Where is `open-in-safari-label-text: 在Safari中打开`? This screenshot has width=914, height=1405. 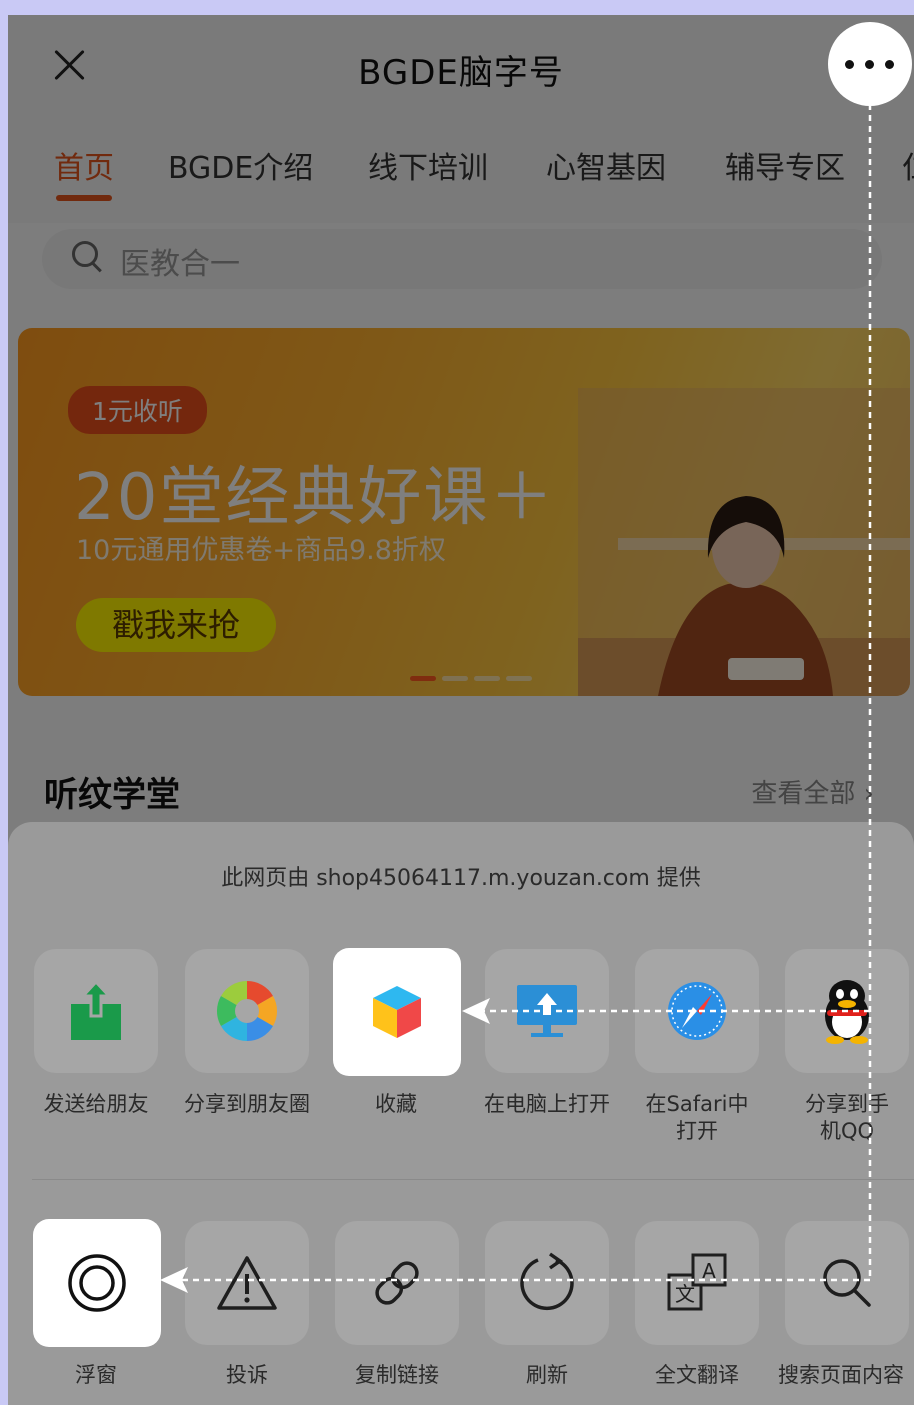
open-in-safari-label-text: 在Safari中打开 is located at coordinates (697, 1117).